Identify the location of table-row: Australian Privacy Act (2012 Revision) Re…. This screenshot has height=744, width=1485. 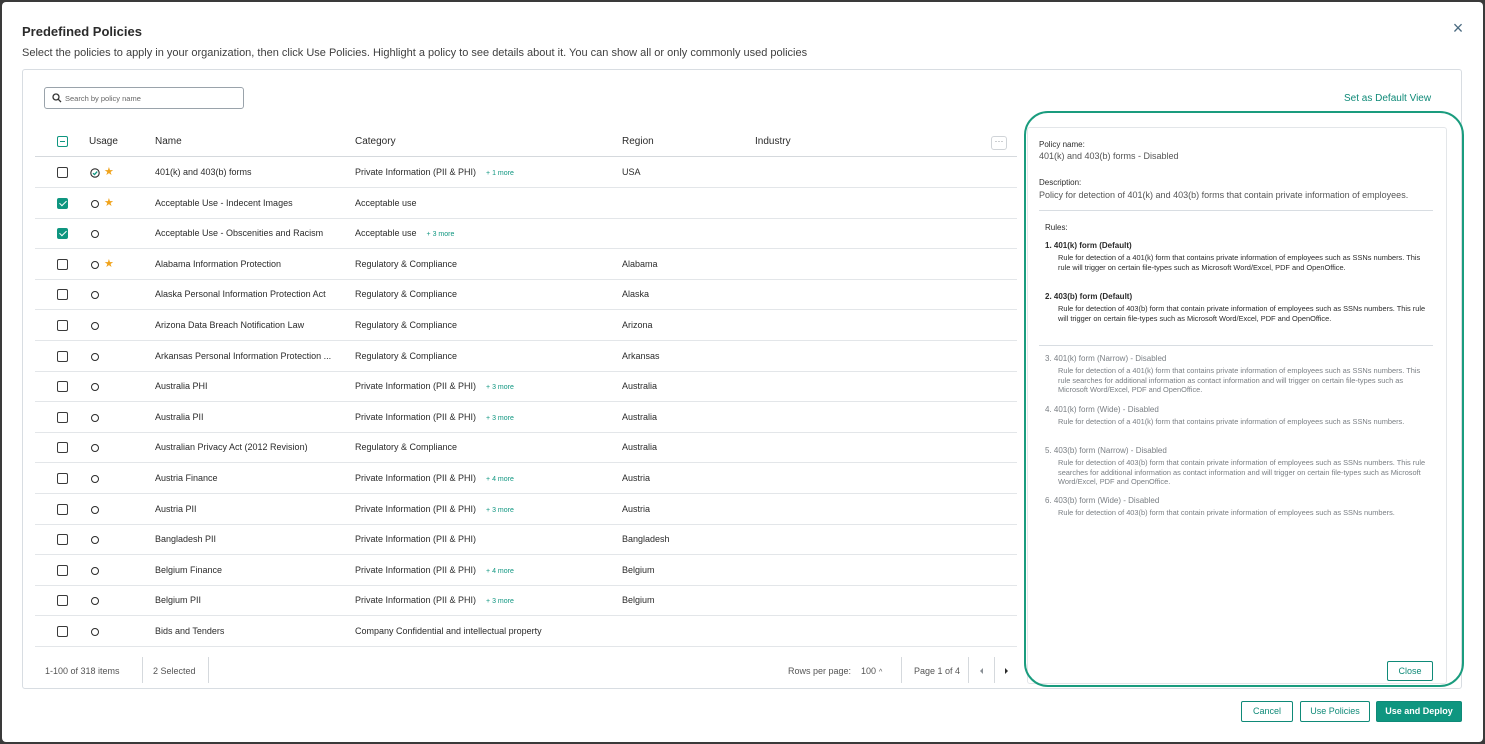
(526, 448).